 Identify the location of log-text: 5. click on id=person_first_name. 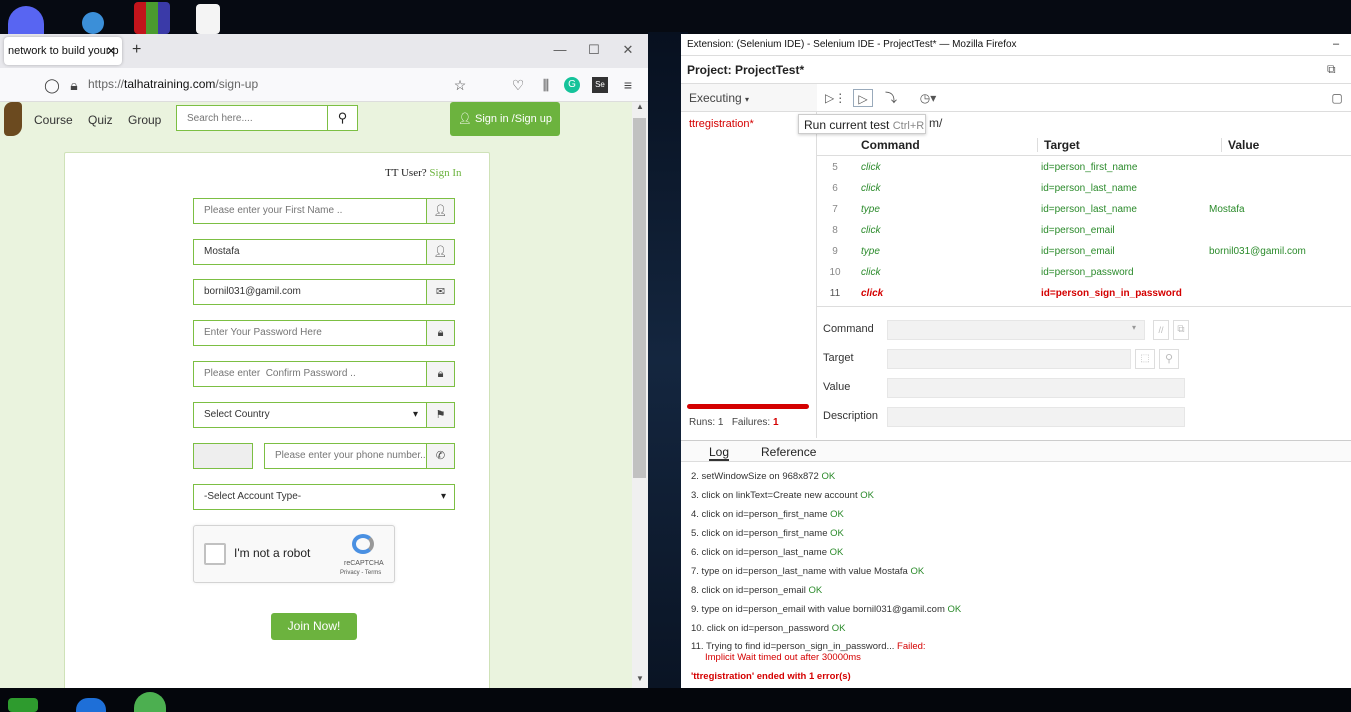
(759, 533).